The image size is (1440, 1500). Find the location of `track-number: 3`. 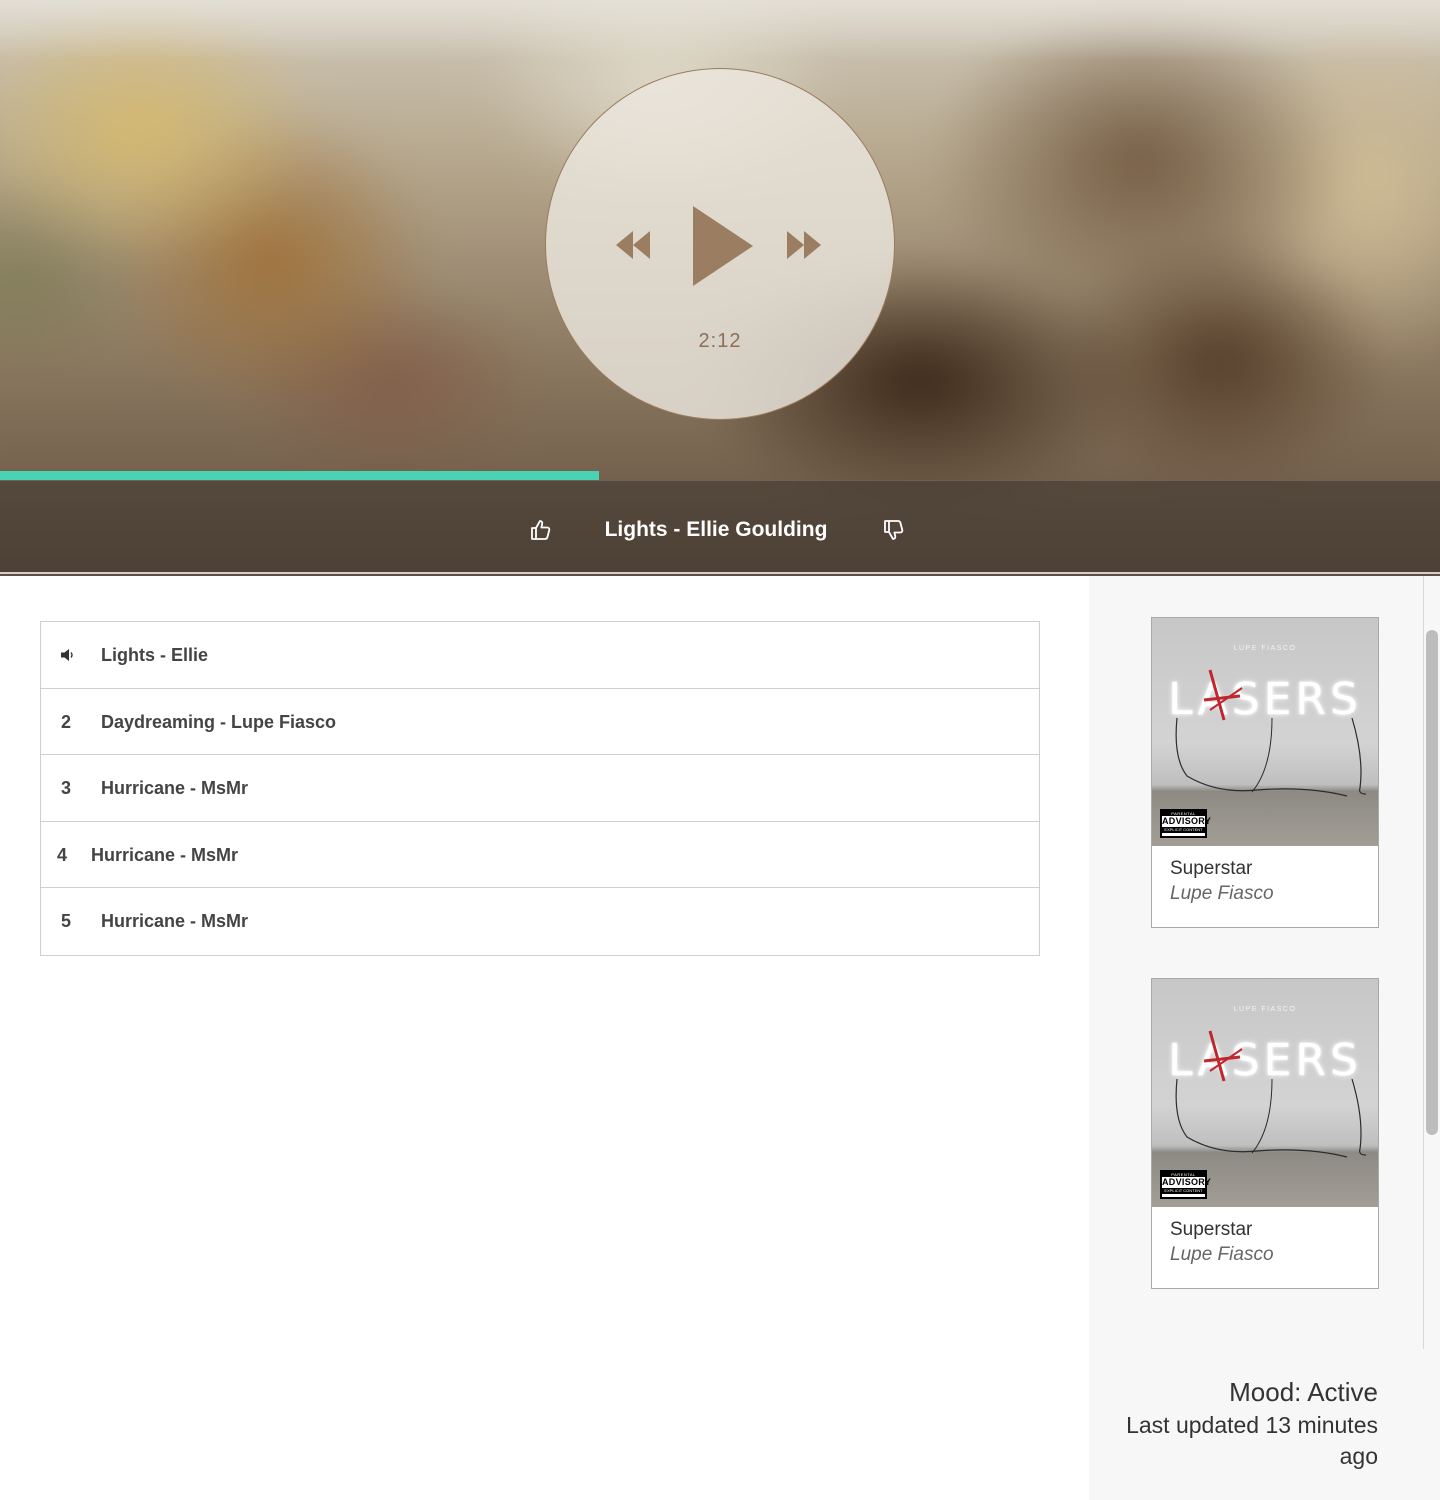

track-number: 3 is located at coordinates (66, 788).